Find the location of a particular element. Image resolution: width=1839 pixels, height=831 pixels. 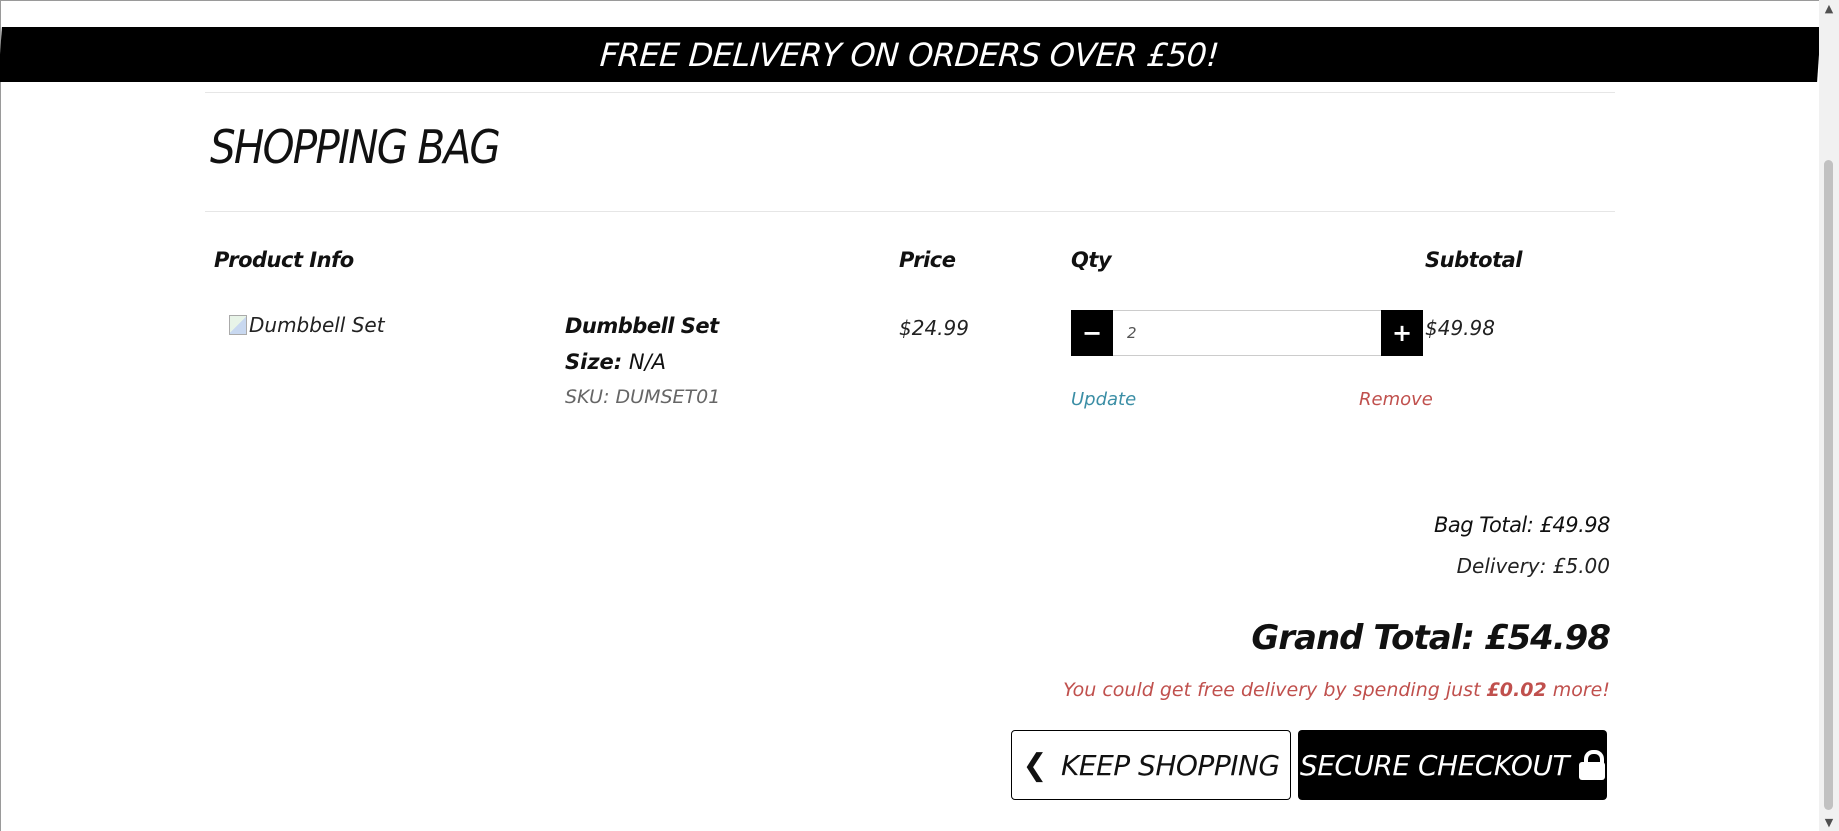

product-image: Dumbbell Set is located at coordinates (307, 325).